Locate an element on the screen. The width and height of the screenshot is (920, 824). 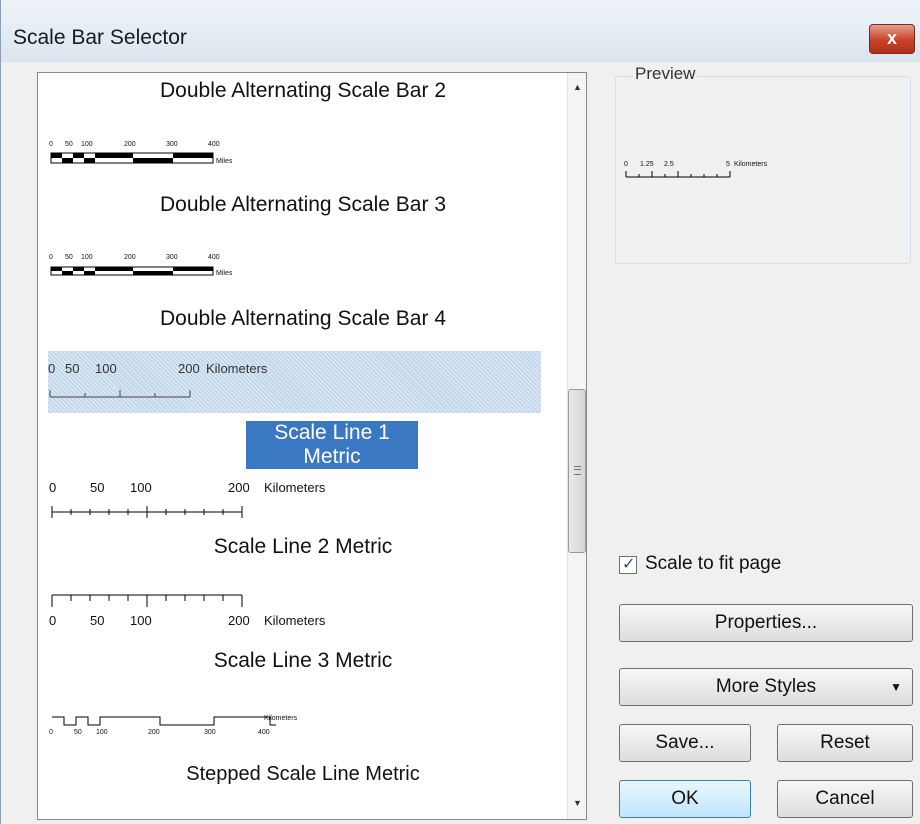
reset-button-label: Reset is located at coordinates (845, 742).